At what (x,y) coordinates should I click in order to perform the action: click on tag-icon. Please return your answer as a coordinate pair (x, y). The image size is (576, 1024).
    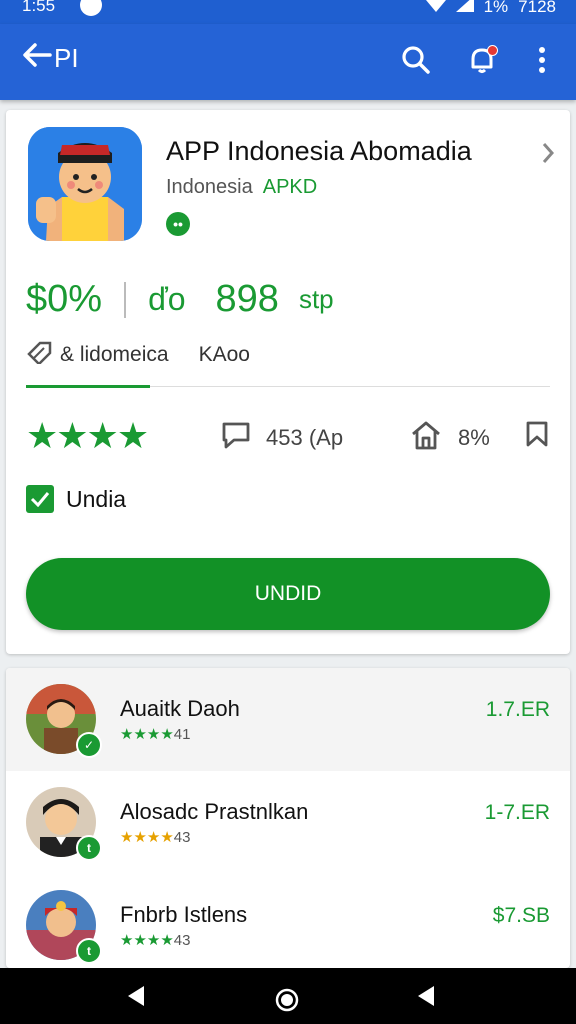
    Looking at the image, I should click on (40, 355).